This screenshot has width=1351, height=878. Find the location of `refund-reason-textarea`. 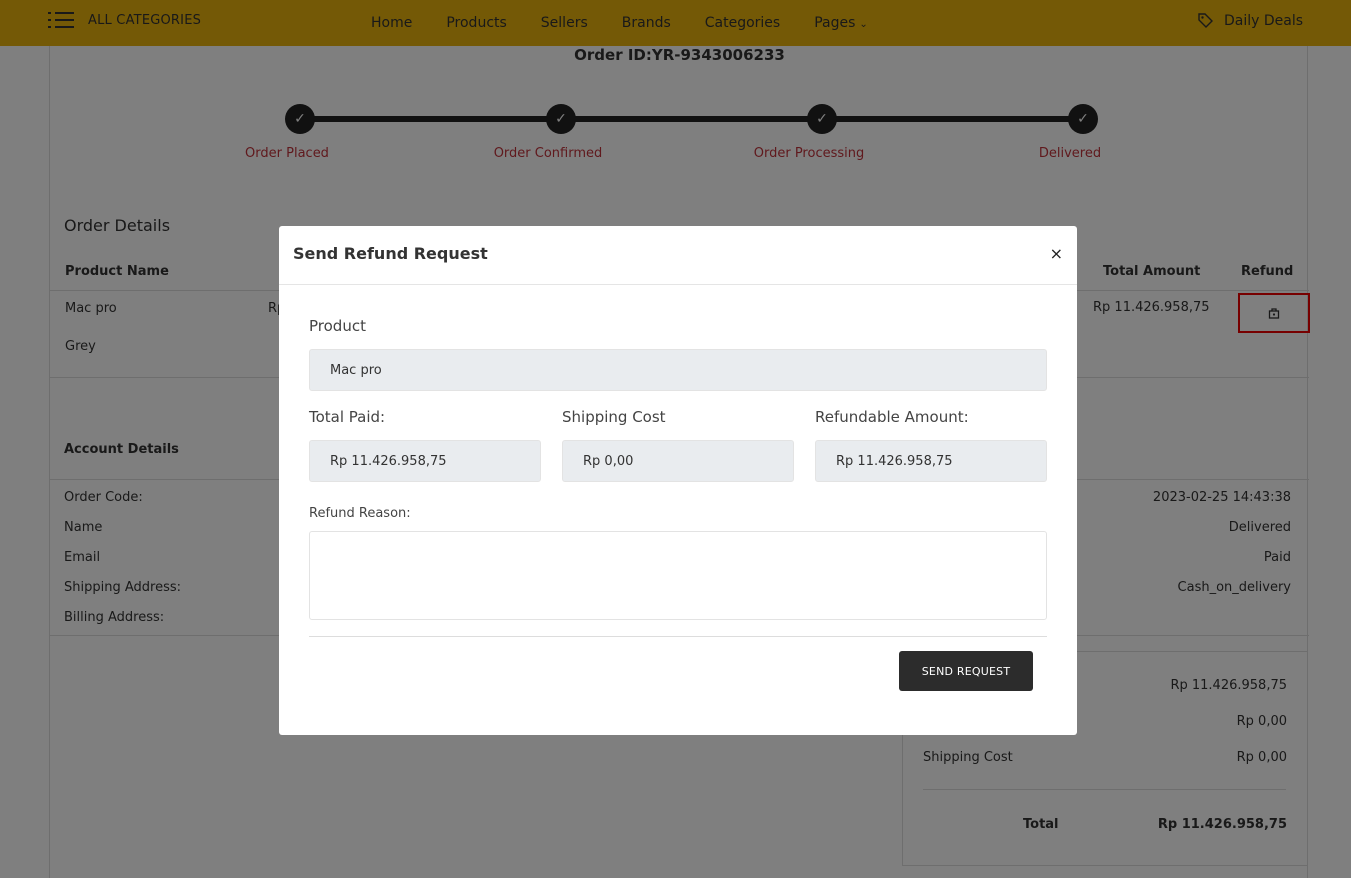

refund-reason-textarea is located at coordinates (678, 575).